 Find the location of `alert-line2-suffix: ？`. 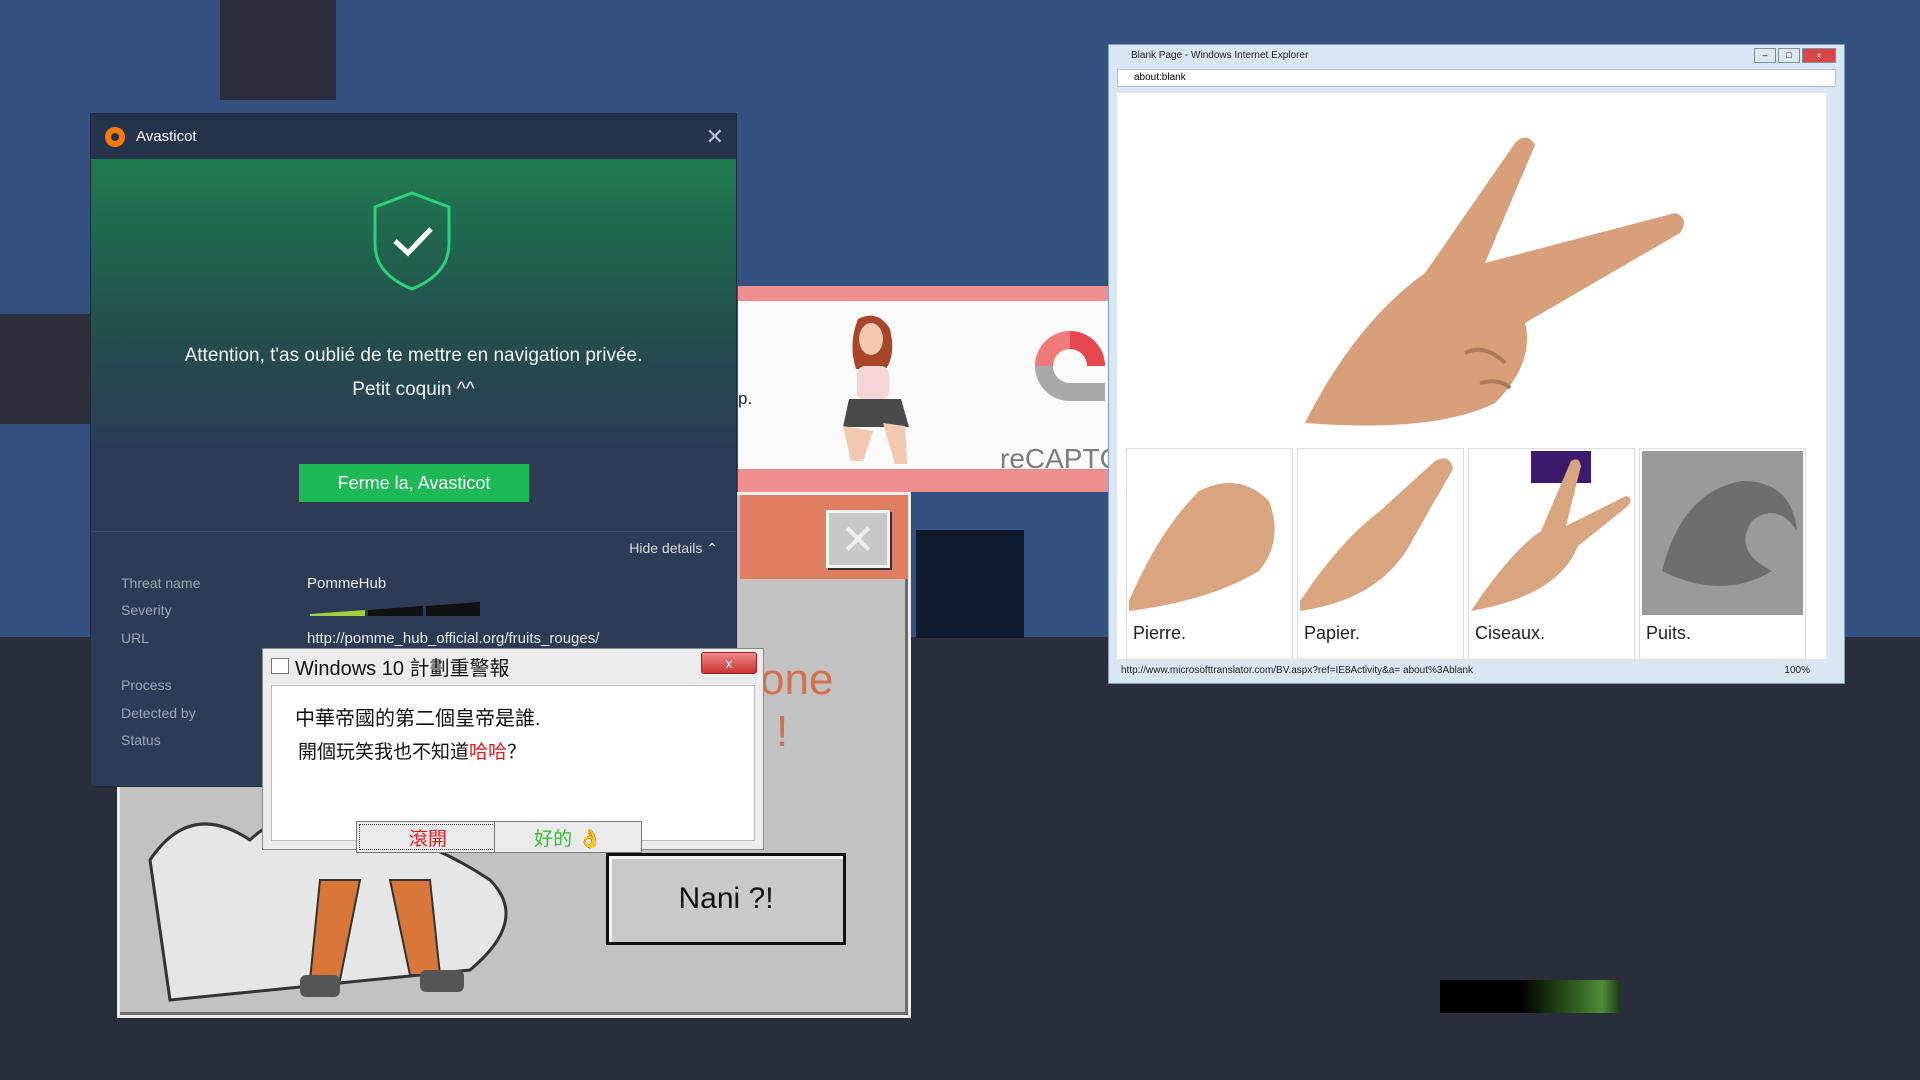

alert-line2-suffix: ？ is located at coordinates (517, 752).